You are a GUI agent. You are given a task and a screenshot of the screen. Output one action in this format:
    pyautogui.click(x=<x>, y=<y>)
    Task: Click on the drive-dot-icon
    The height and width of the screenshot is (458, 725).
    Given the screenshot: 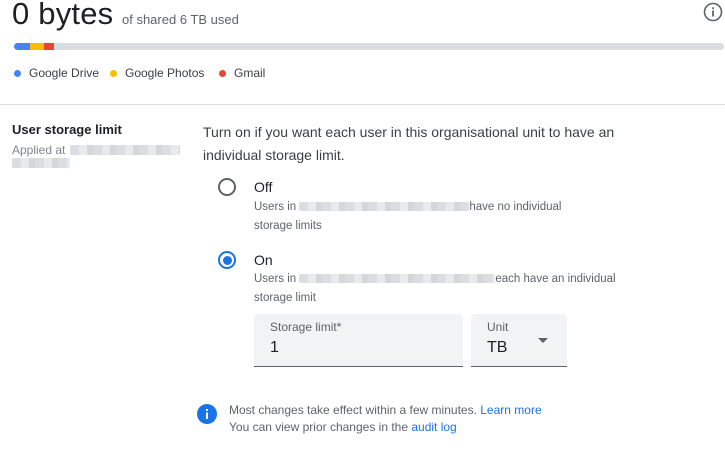 What is the action you would take?
    pyautogui.click(x=17, y=73)
    